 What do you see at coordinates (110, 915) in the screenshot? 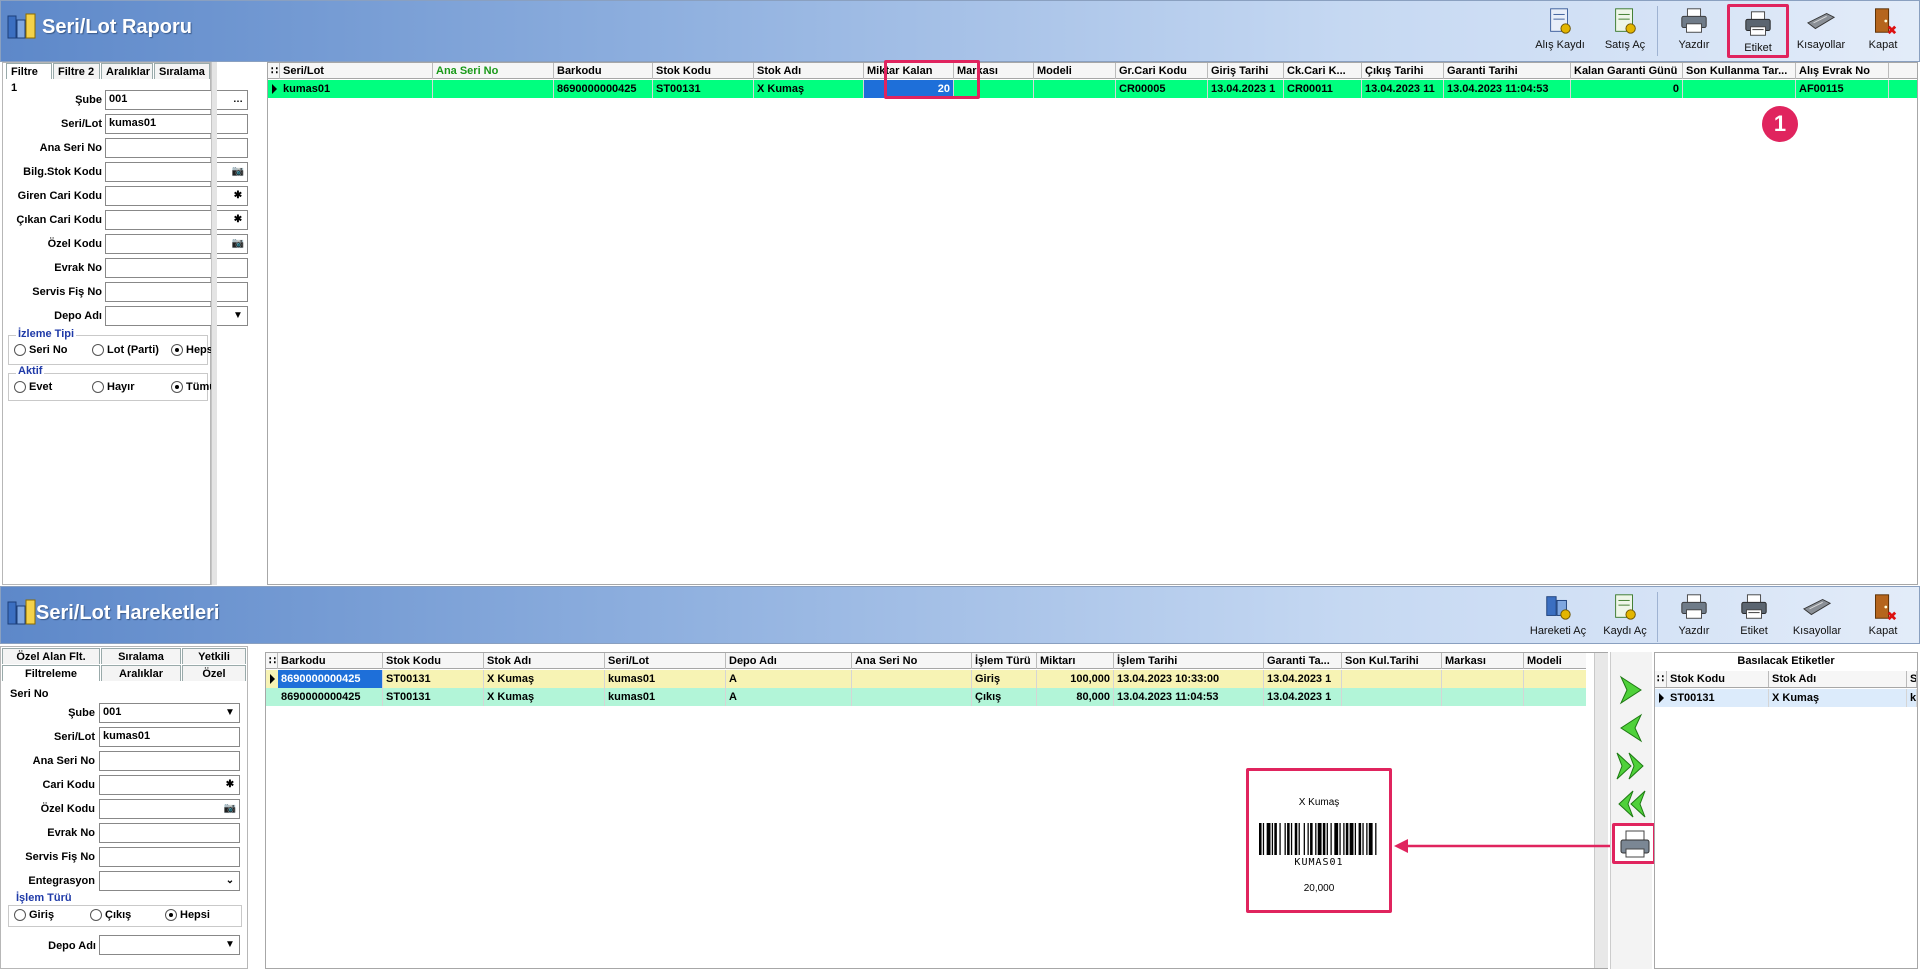
I see `radio-cikis: Çıkış` at bounding box center [110, 915].